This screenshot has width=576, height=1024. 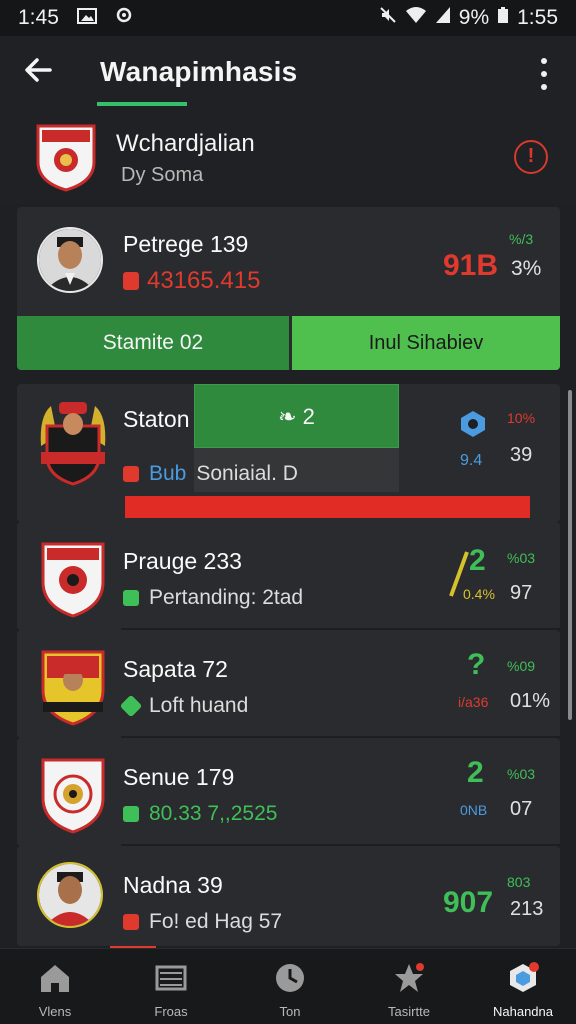 I want to click on lock-icon, so click(x=131, y=281).